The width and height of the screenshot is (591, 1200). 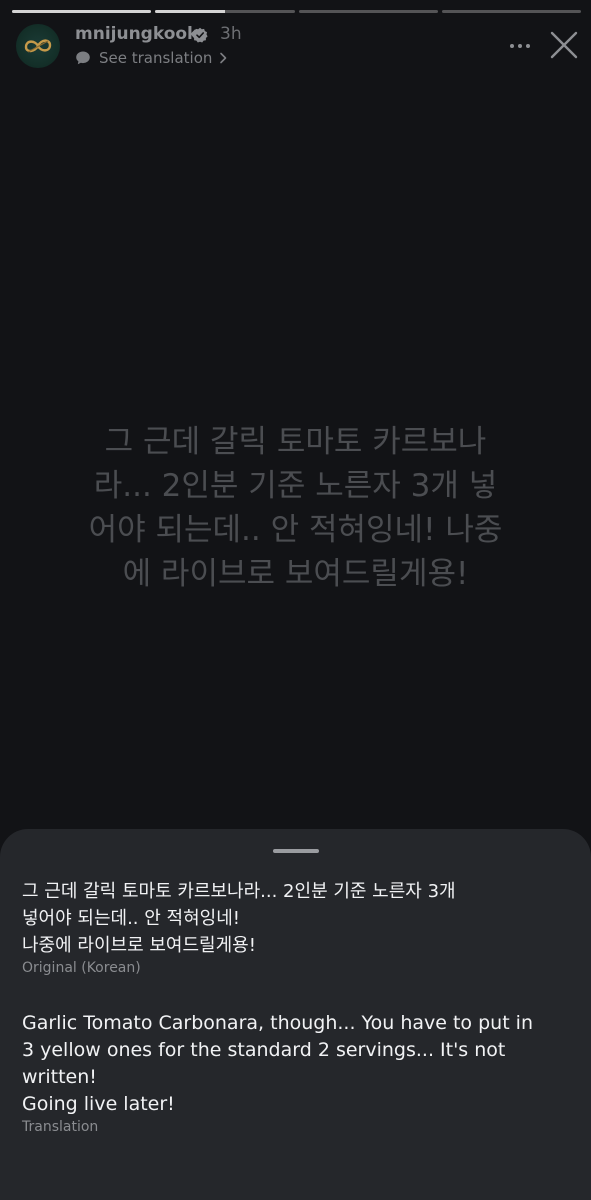 What do you see at coordinates (136, 34) in the screenshot?
I see `username: mnijungkook` at bounding box center [136, 34].